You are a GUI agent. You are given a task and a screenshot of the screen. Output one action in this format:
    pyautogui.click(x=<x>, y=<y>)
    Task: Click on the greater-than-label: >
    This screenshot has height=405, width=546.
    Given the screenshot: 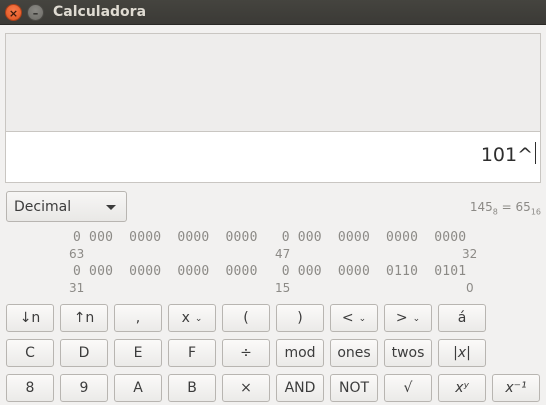 What is the action you would take?
    pyautogui.click(x=401, y=318)
    